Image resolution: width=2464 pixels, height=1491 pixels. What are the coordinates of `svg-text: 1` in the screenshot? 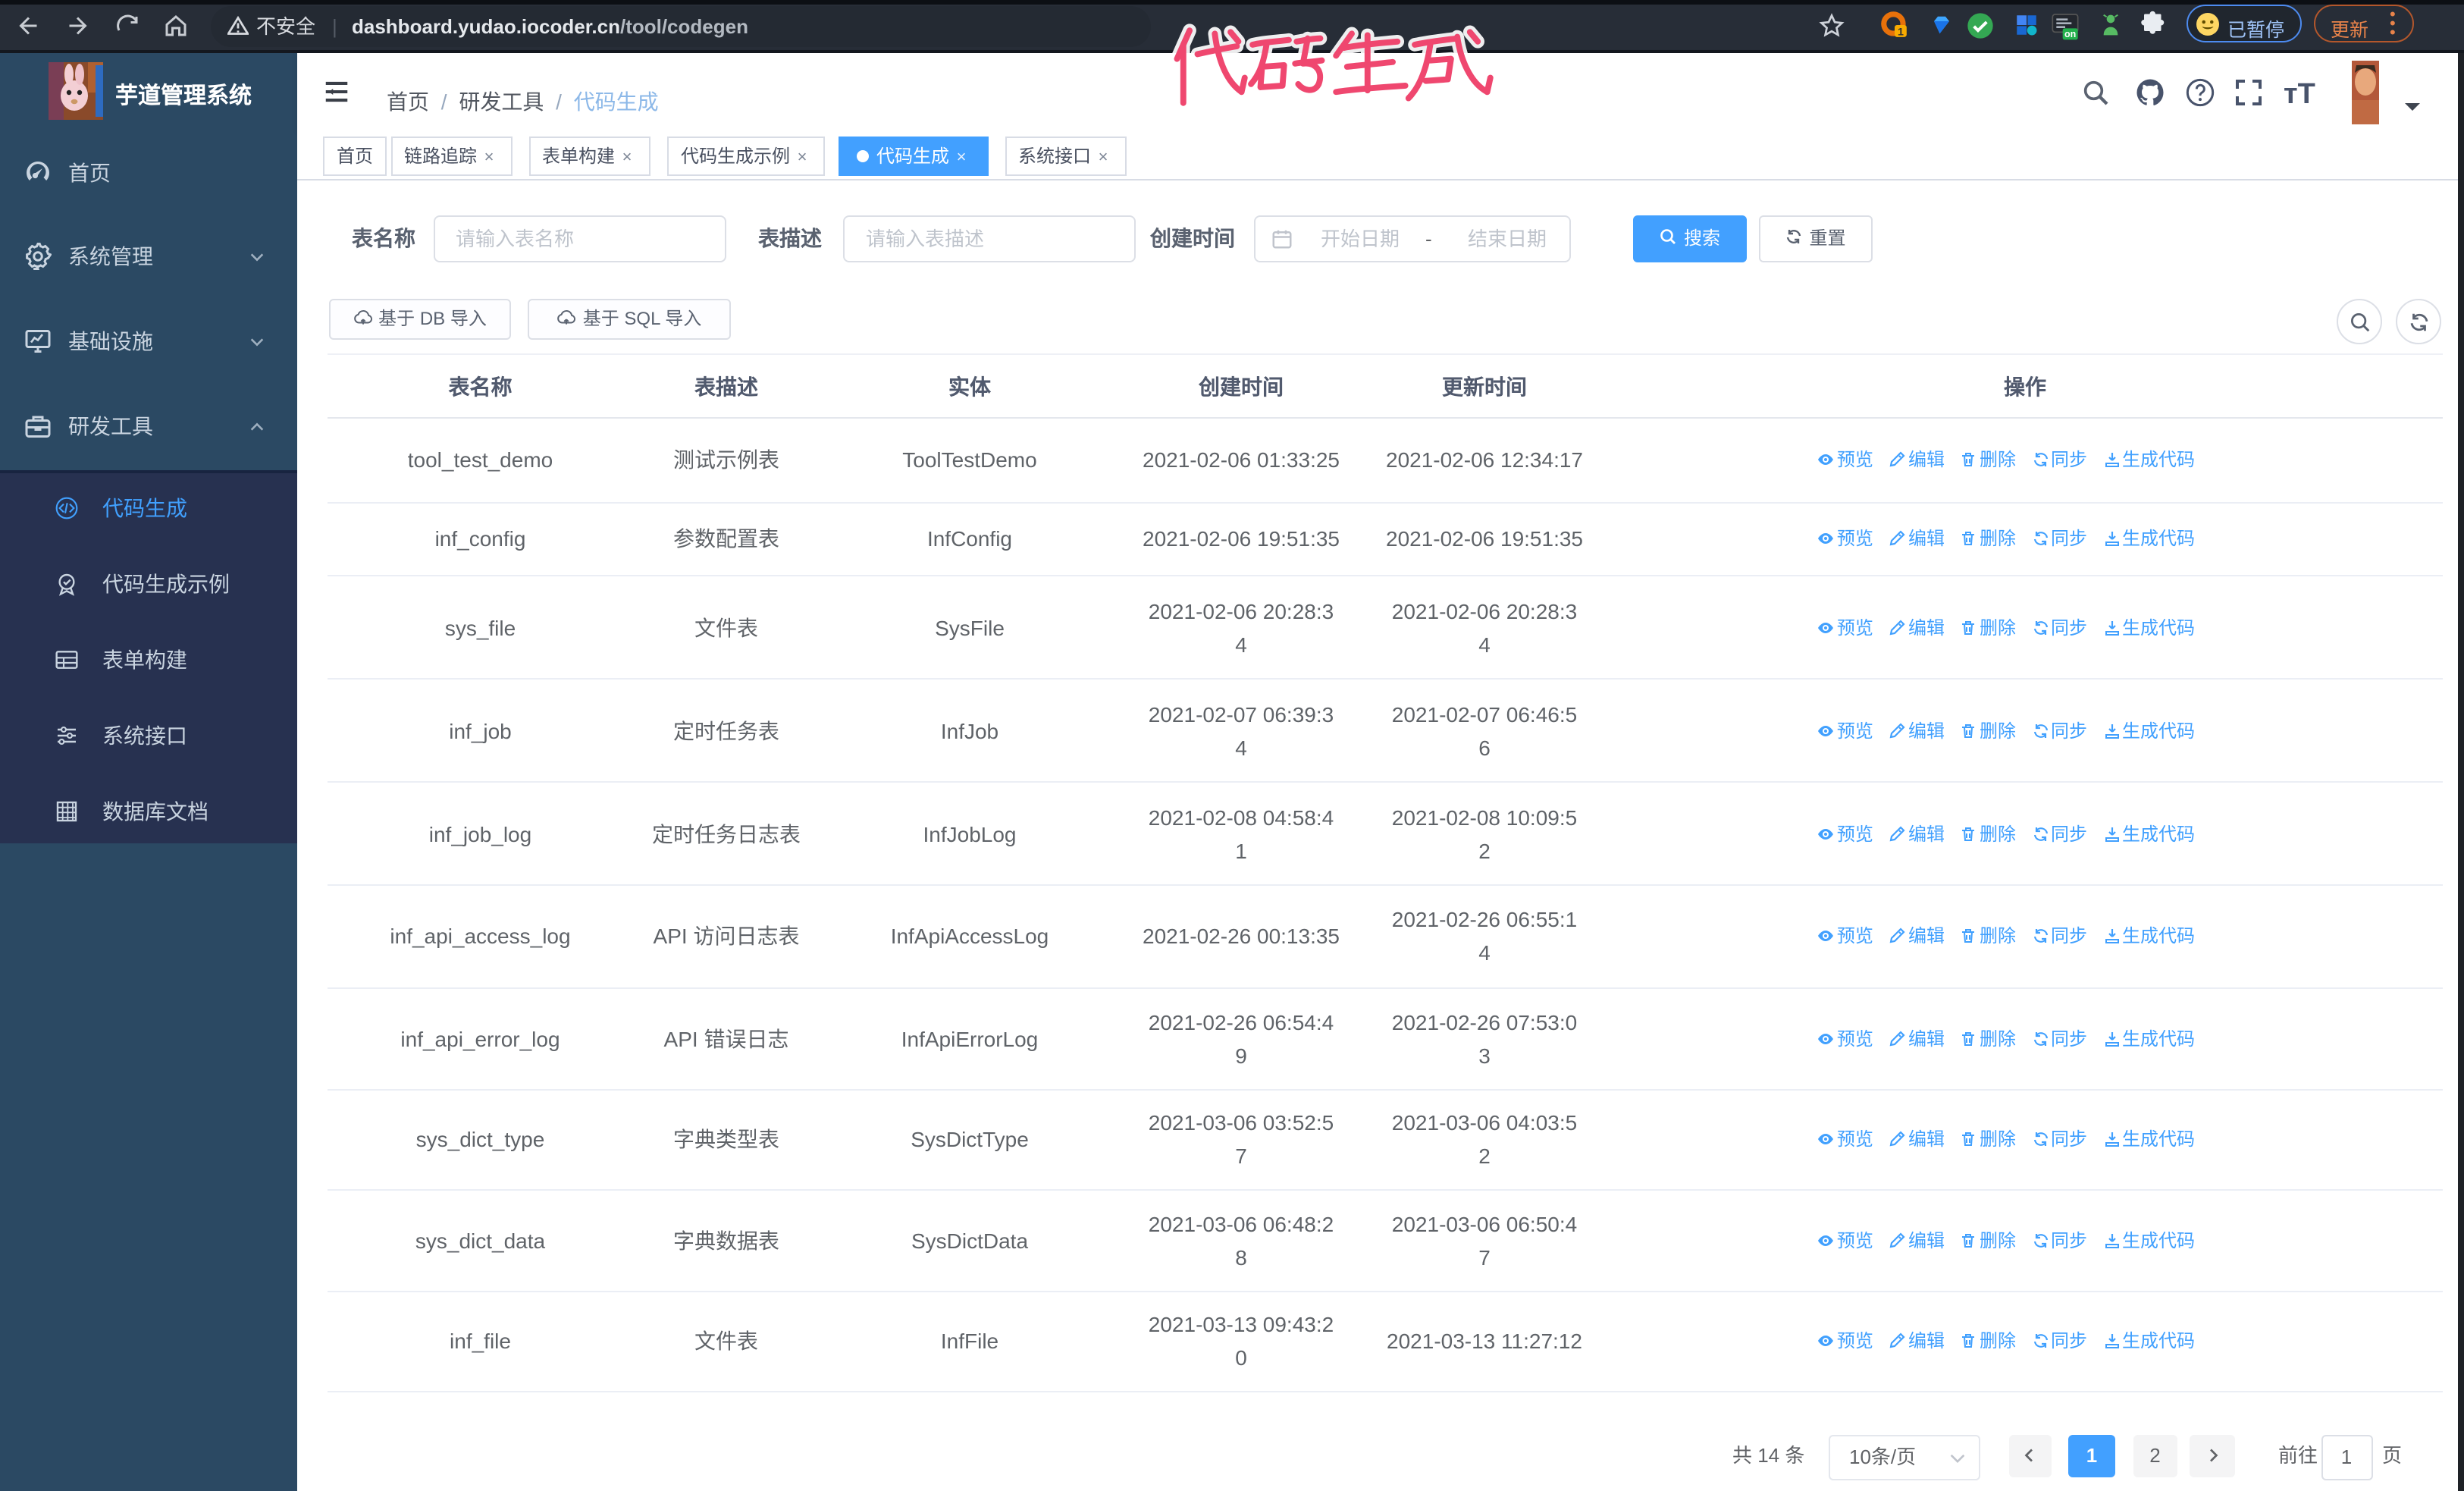 It's located at (1901, 32).